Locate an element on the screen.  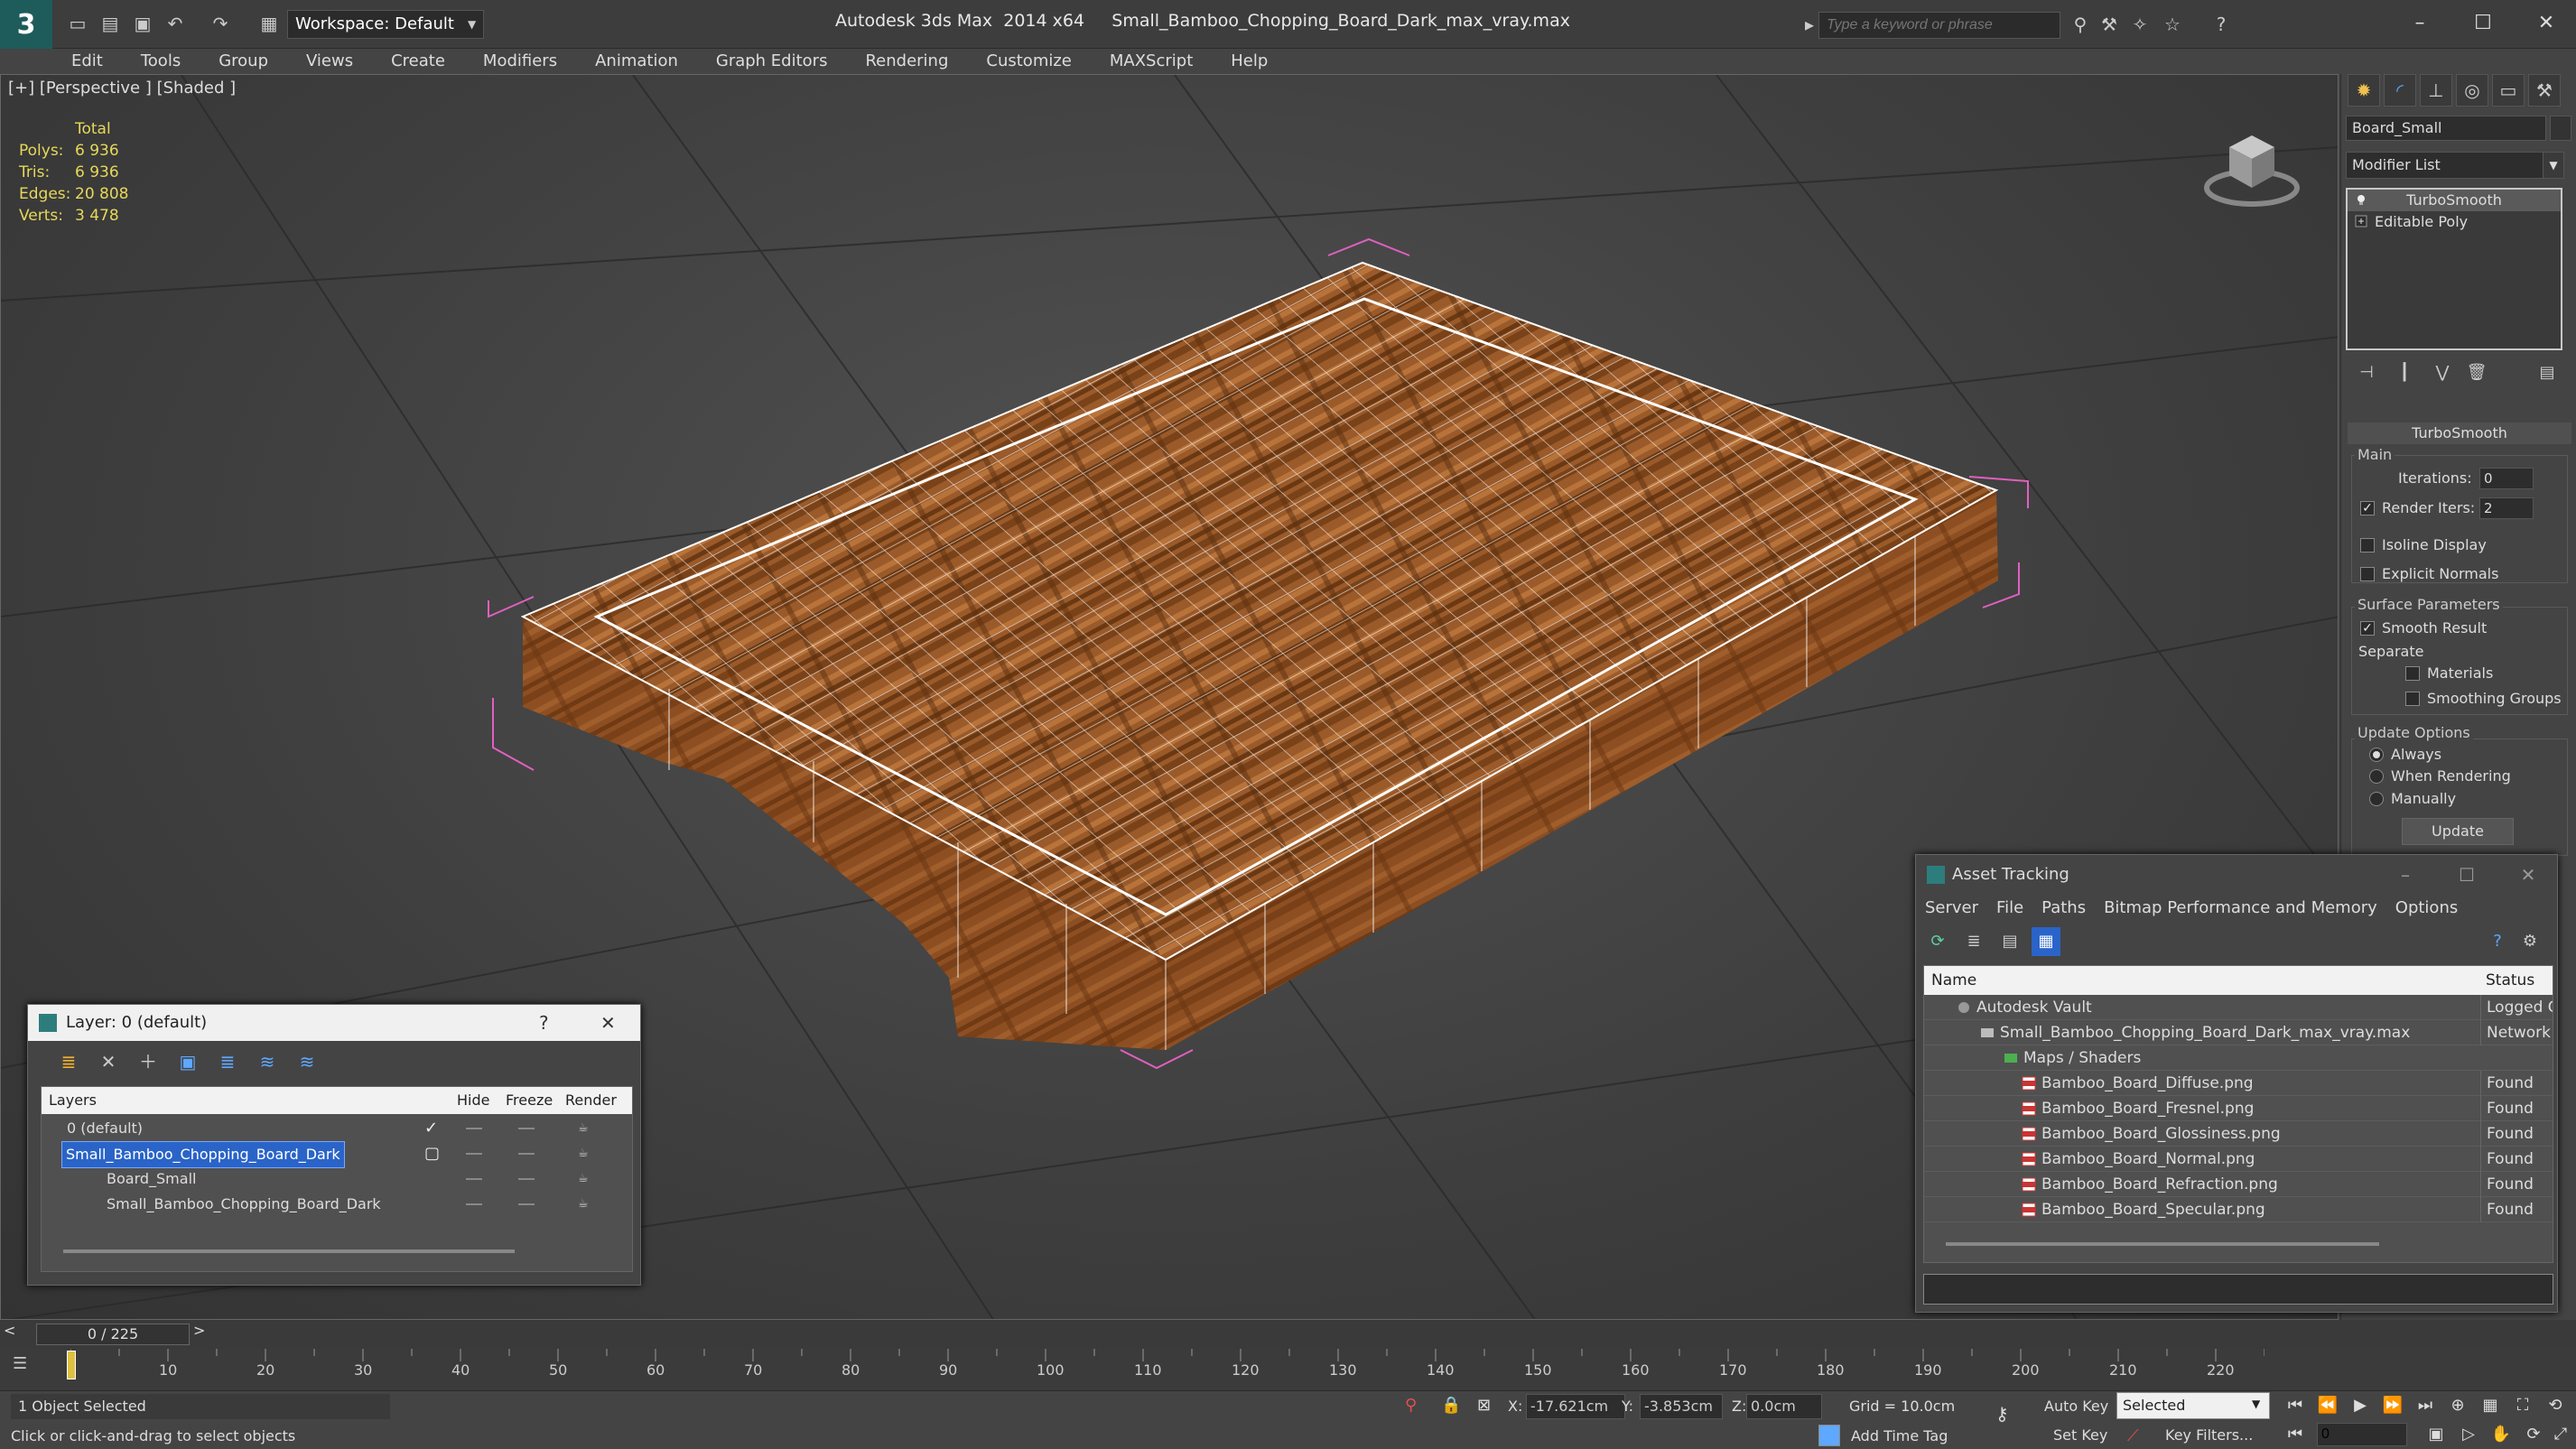
menu-group: Group is located at coordinates (243, 61).